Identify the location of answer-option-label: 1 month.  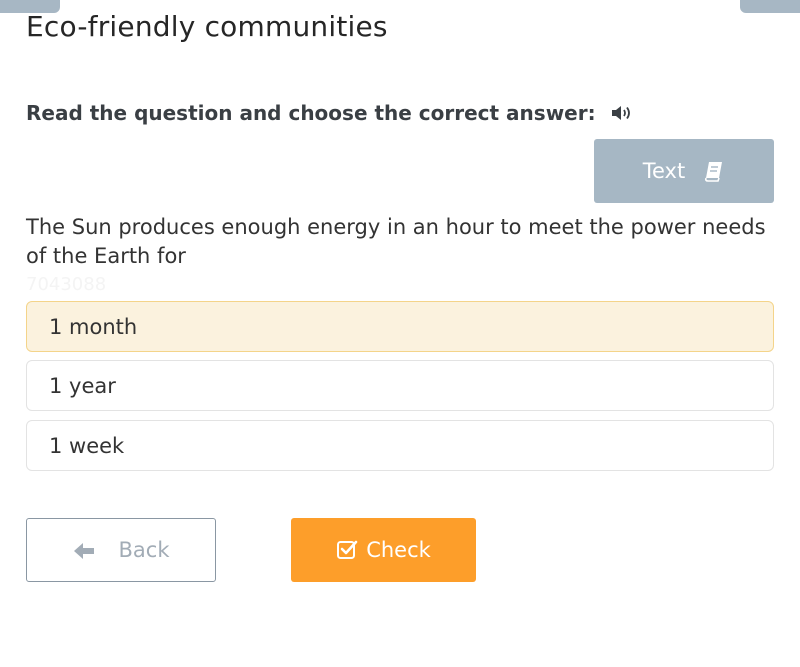
(93, 326).